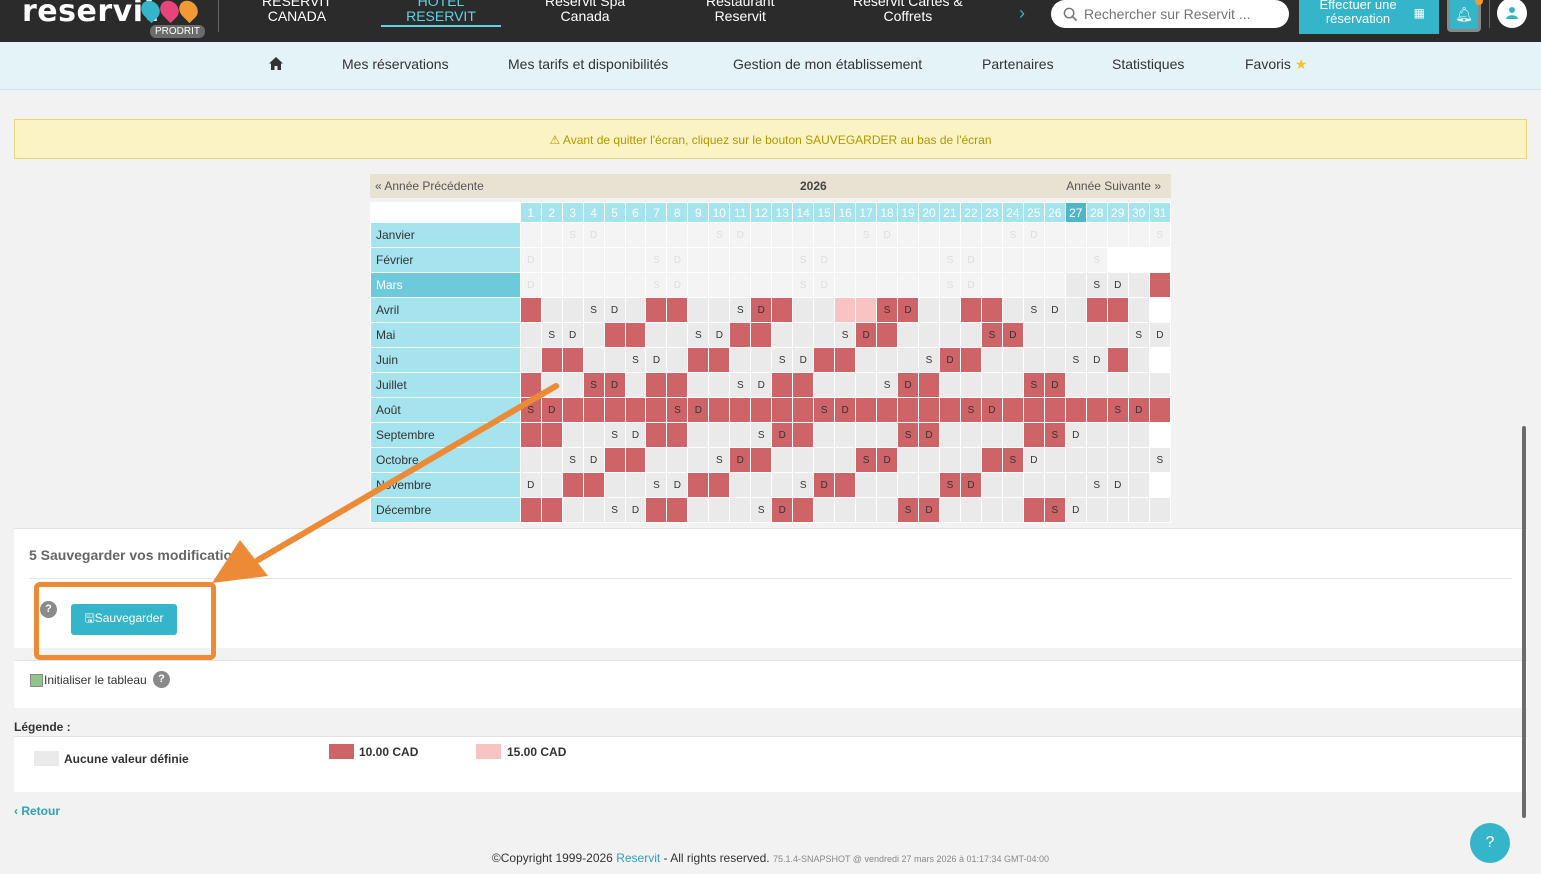 Image resolution: width=1541 pixels, height=874 pixels. Describe the element at coordinates (445, 385) in the screenshot. I see `month-label: Juillet` at that location.